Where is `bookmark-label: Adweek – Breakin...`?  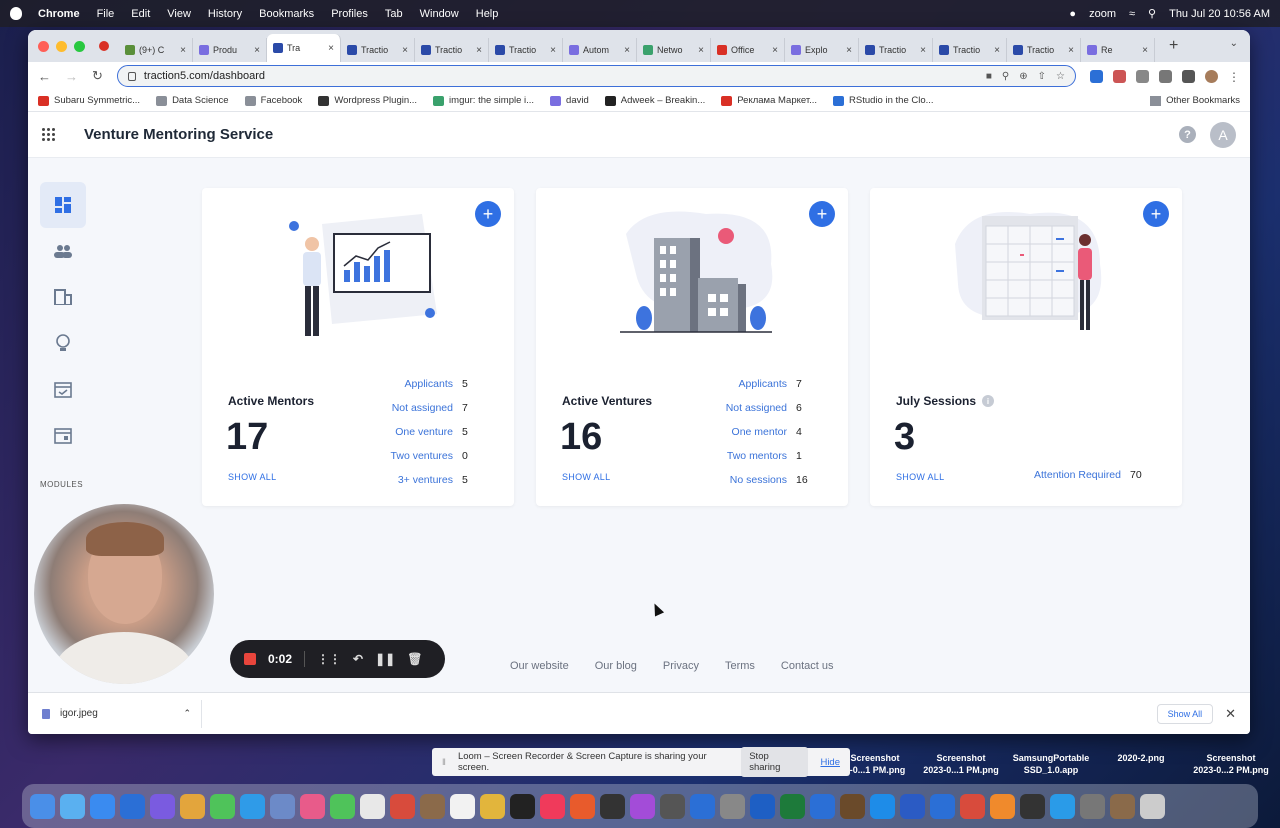 bookmark-label: Adweek – Breakin... is located at coordinates (663, 100).